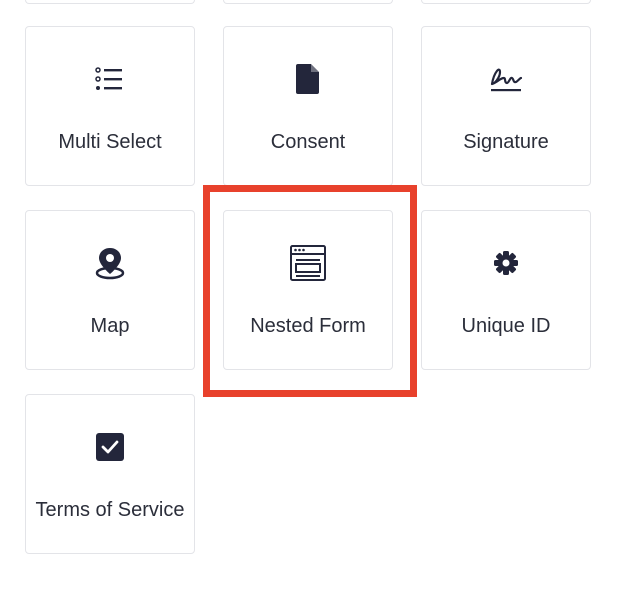 This screenshot has height=589, width=618. What do you see at coordinates (506, 290) in the screenshot?
I see `field-card-unique-id: Unique ID` at bounding box center [506, 290].